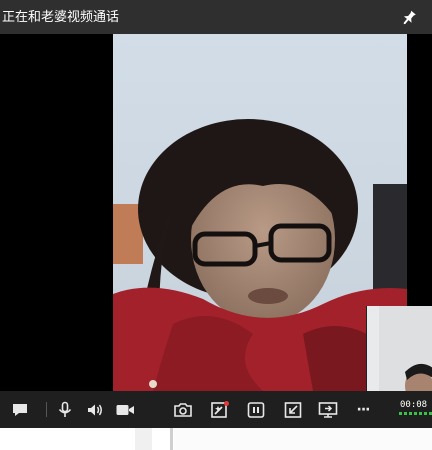 The height and width of the screenshot is (450, 432). What do you see at coordinates (363, 410) in the screenshot?
I see `more-icon: ···` at bounding box center [363, 410].